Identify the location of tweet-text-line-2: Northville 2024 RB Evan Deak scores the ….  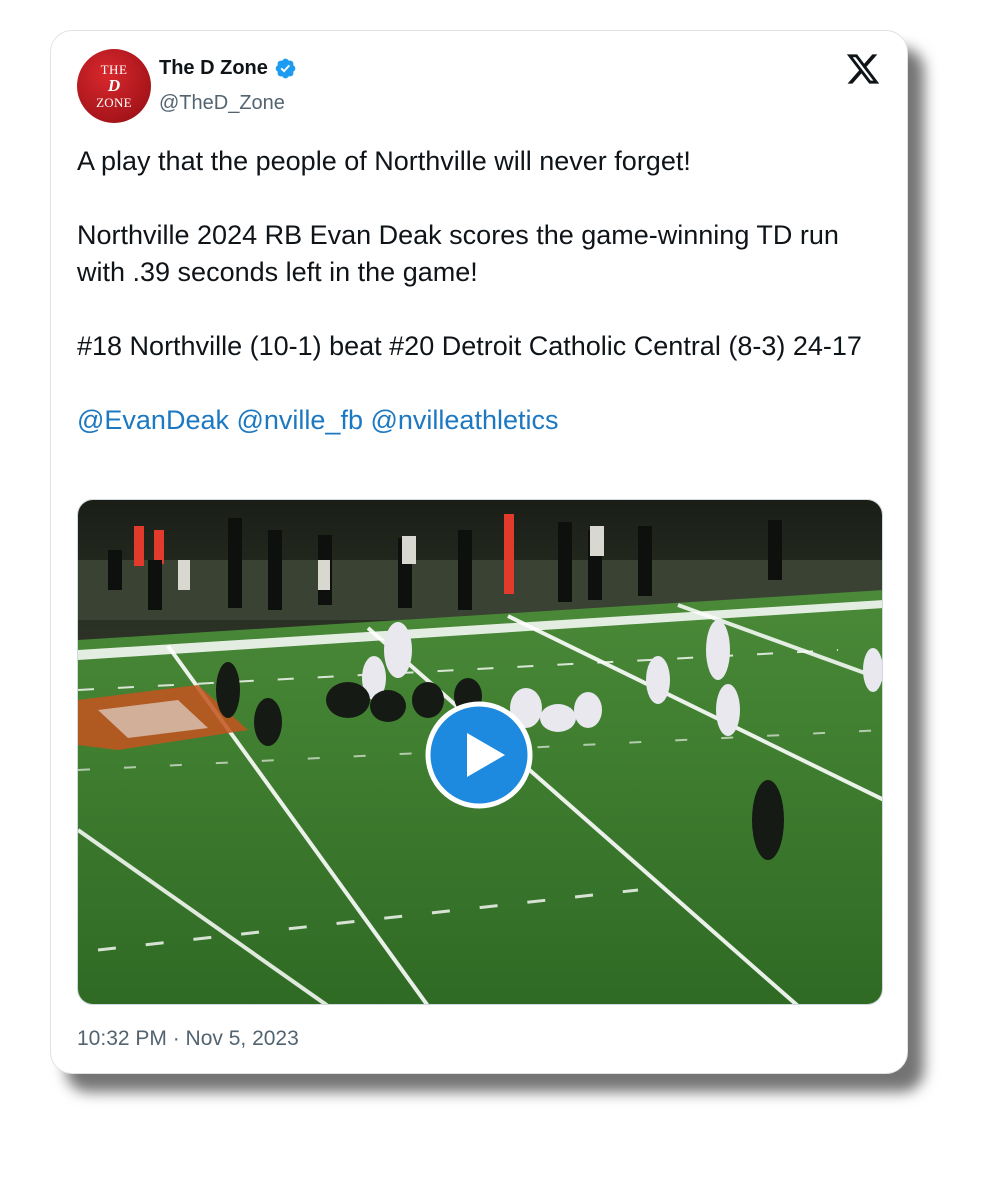
(458, 253).